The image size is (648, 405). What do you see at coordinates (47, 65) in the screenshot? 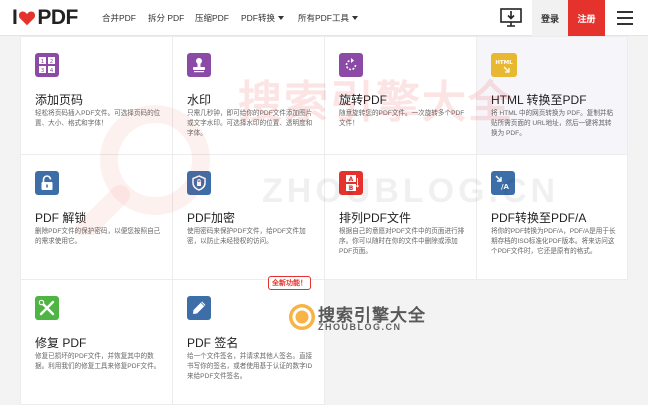
I see `page-numbers-icon: 1234` at bounding box center [47, 65].